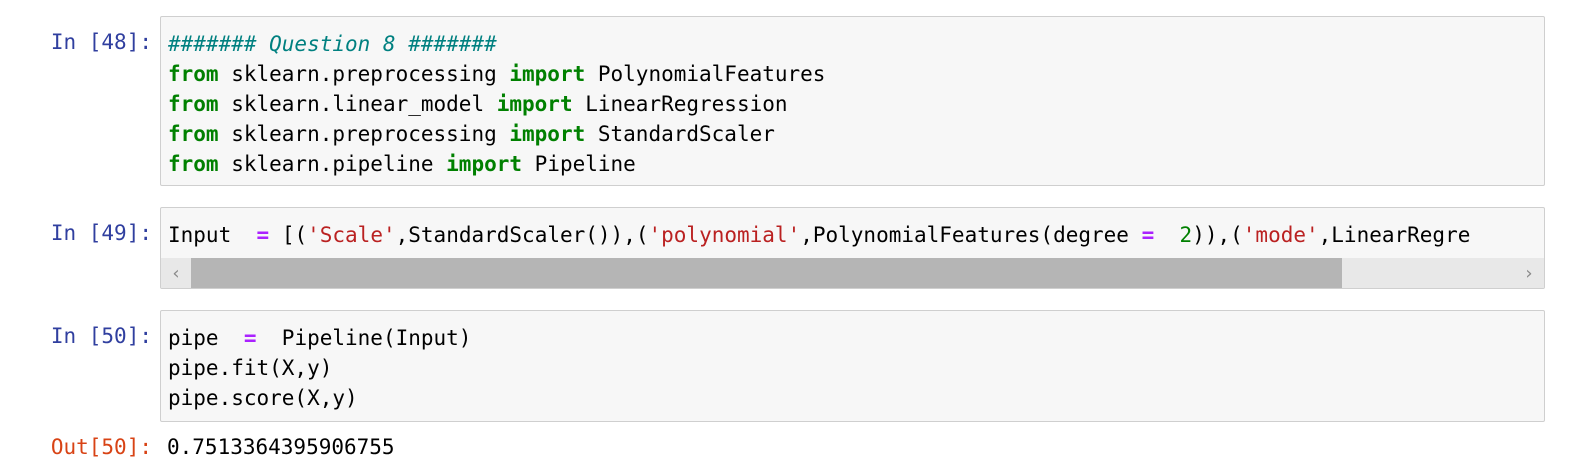 The height and width of the screenshot is (471, 1571). Describe the element at coordinates (680, 134) in the screenshot. I see `code-token: StandardScaler` at that location.